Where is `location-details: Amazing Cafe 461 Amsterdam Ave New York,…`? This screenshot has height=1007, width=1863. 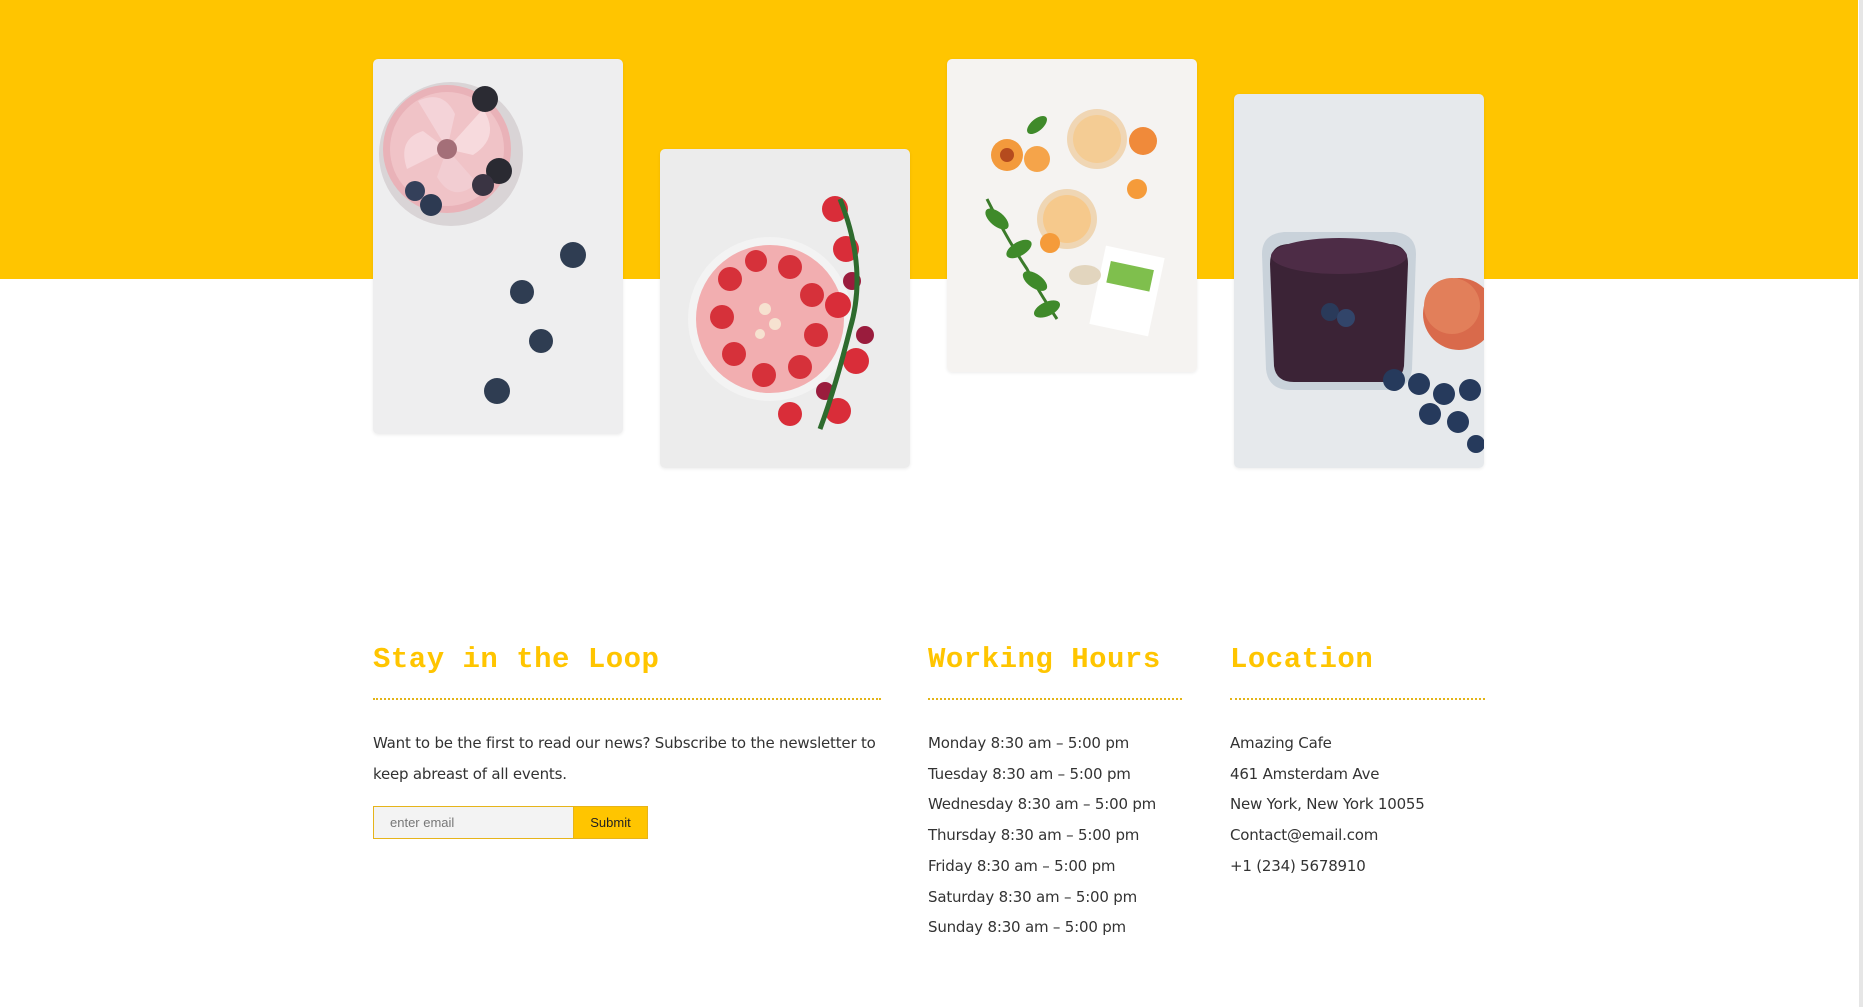
location-details: Amazing Cafe 461 Amsterdam Ave New York,… is located at coordinates (1357, 805).